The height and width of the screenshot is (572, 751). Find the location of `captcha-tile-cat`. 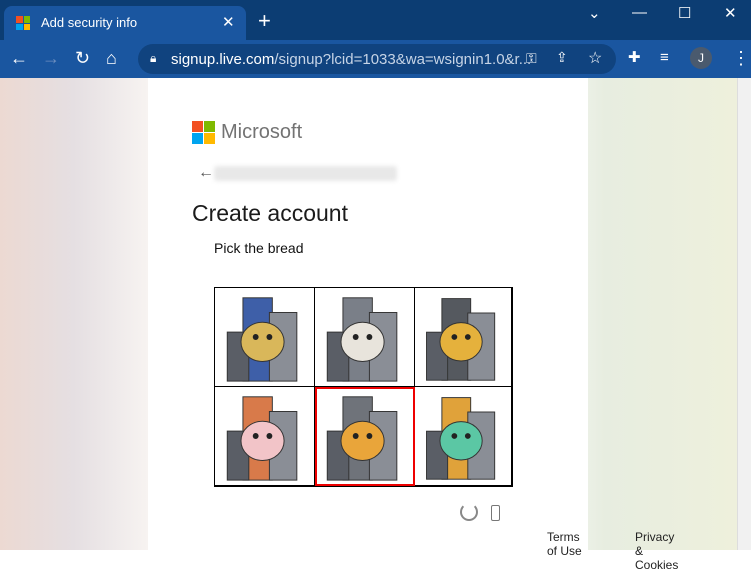

captcha-tile-cat is located at coordinates (365, 337).